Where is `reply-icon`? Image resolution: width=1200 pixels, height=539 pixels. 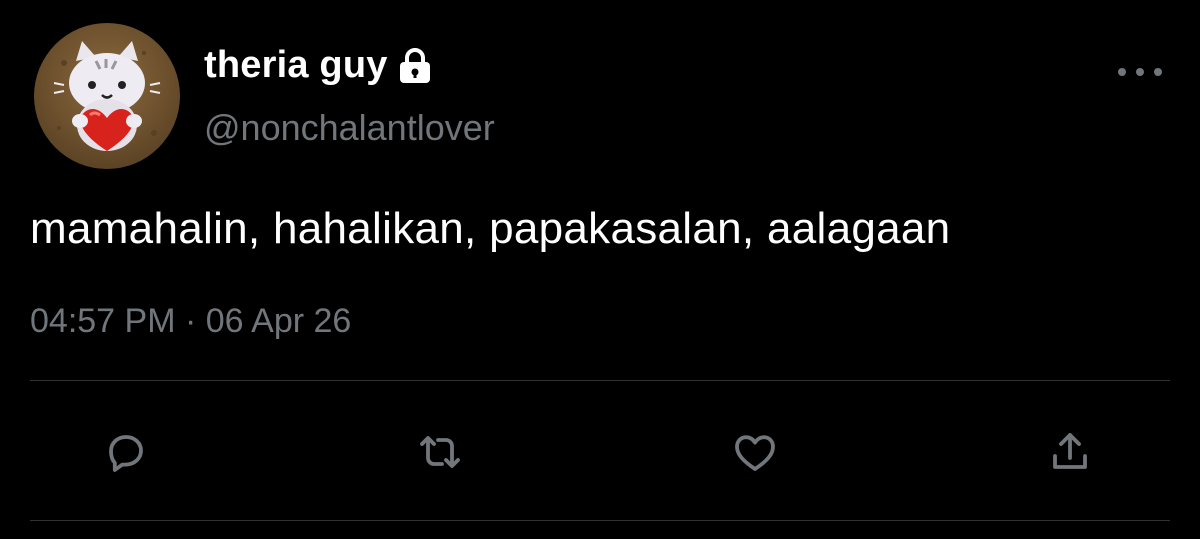 reply-icon is located at coordinates (126, 452).